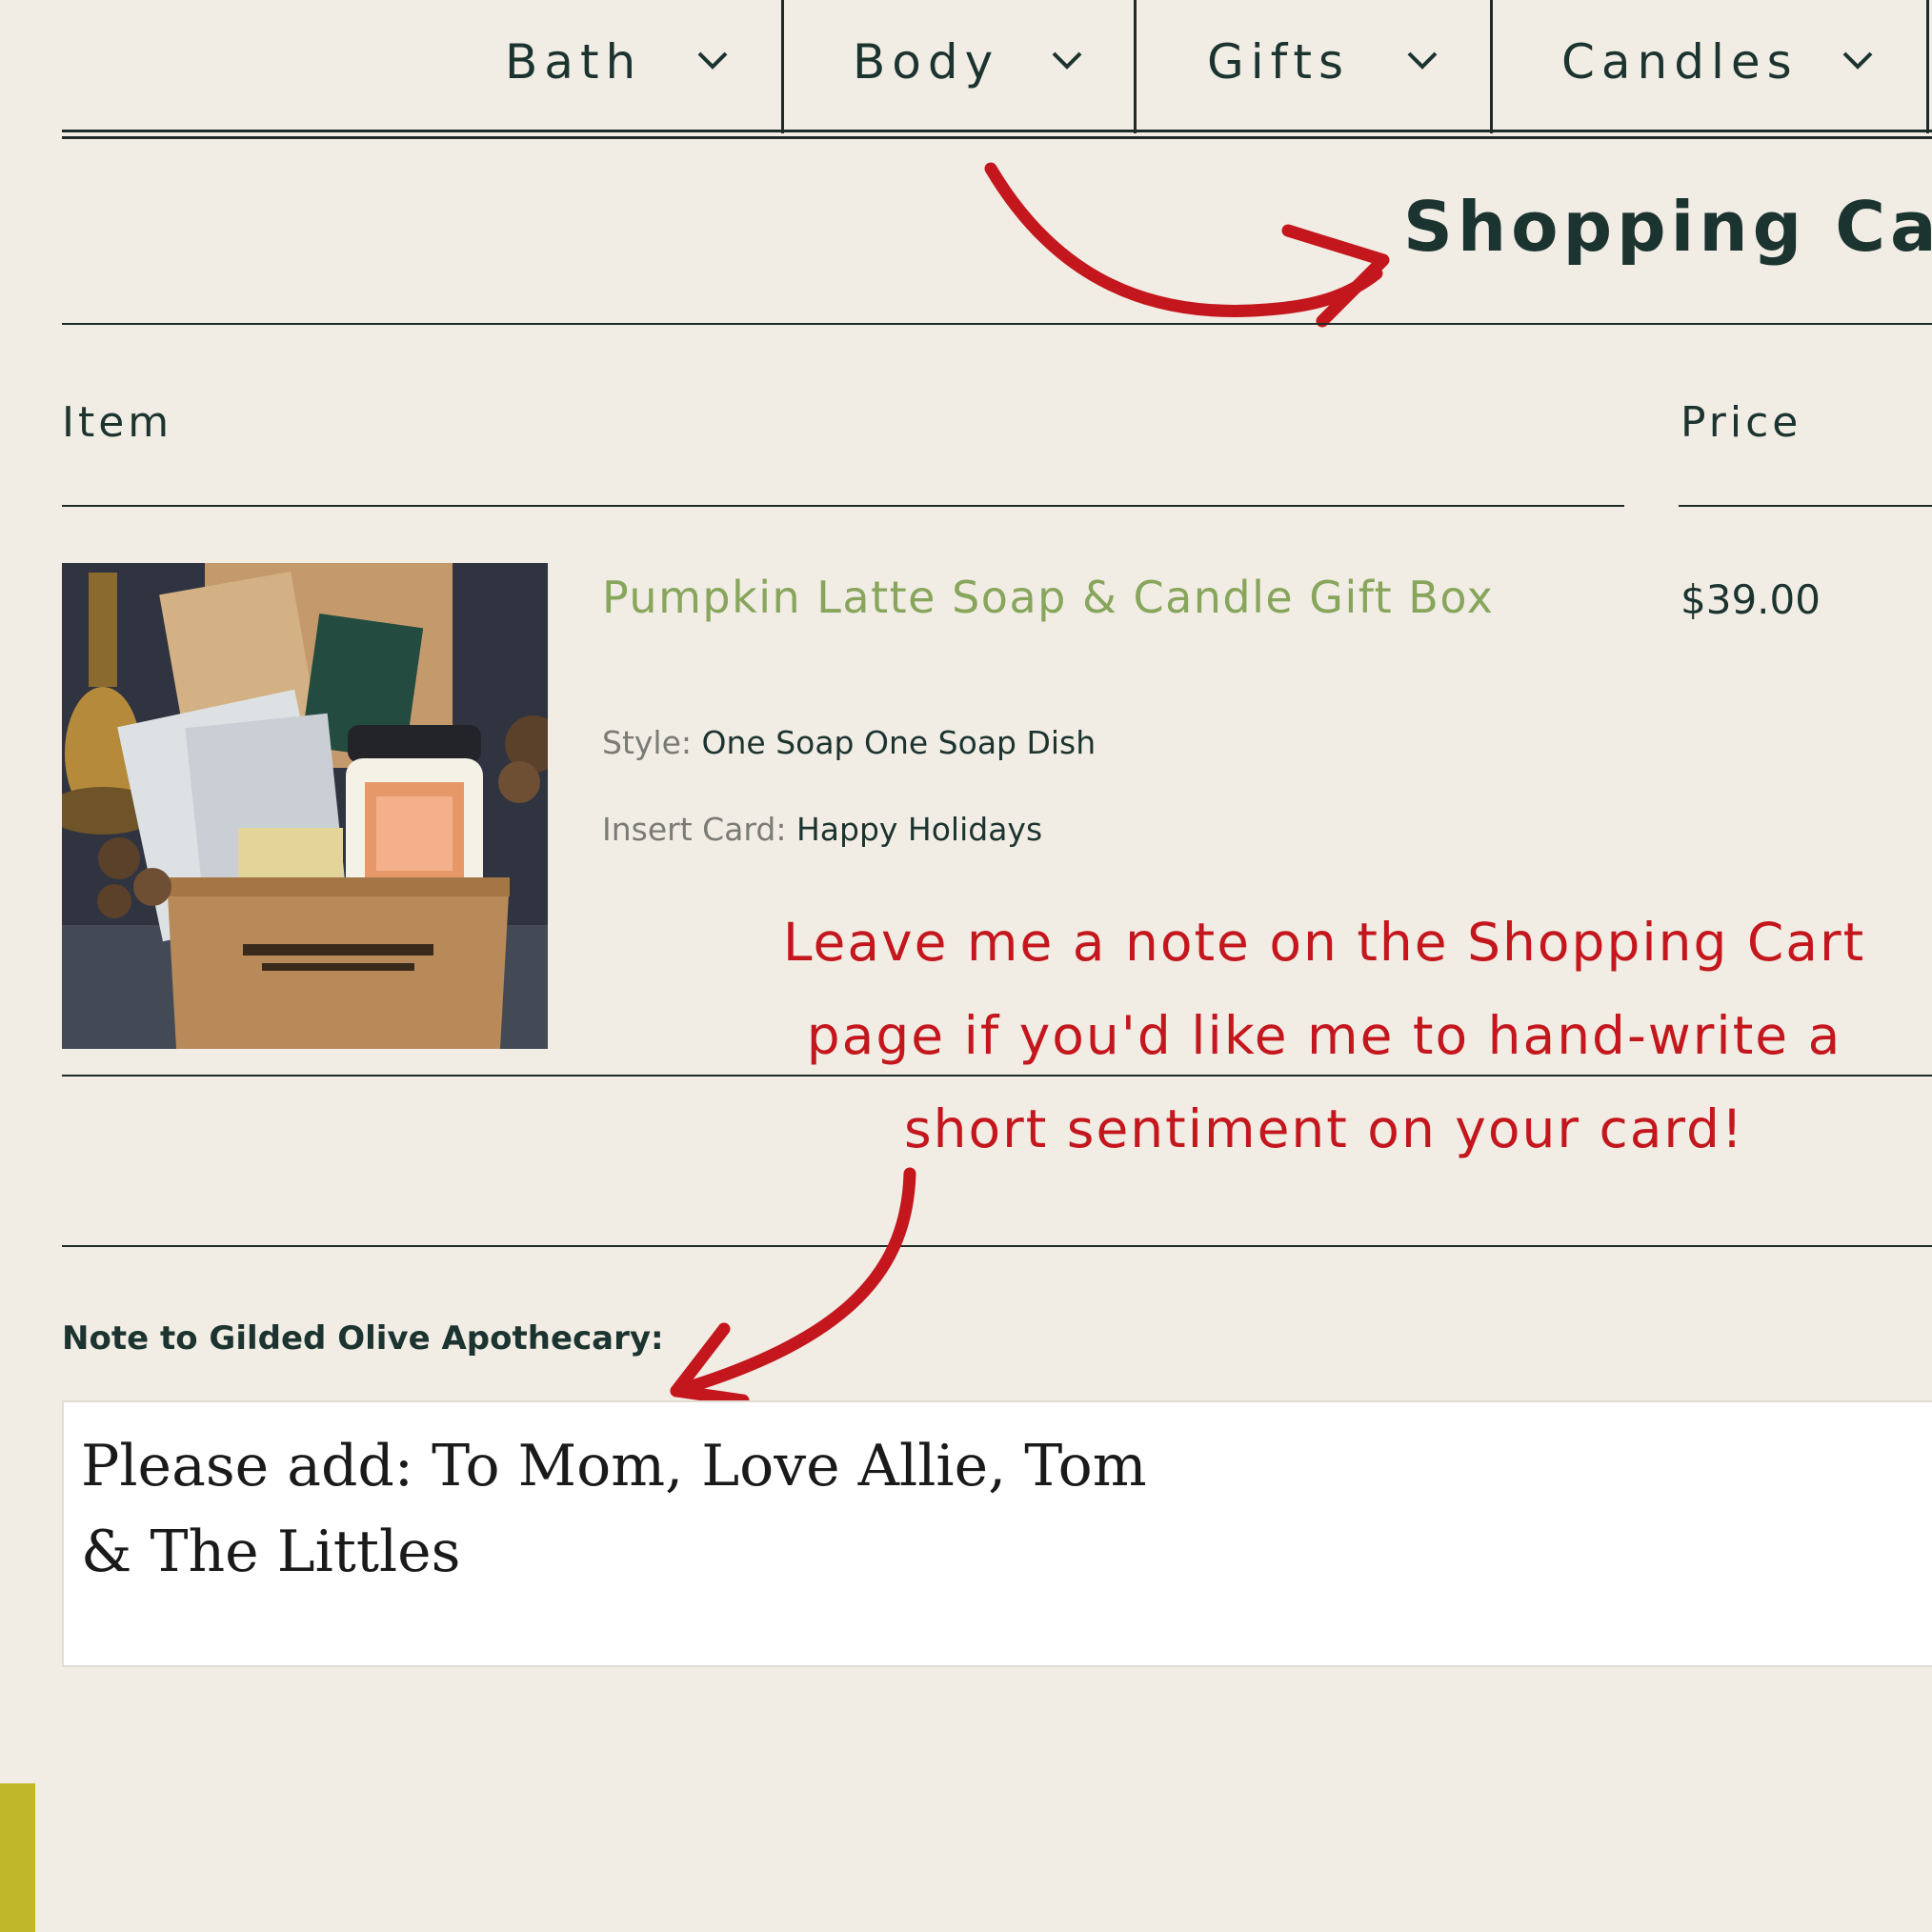 This screenshot has height=1932, width=1932. I want to click on product-photo-icon, so click(305, 806).